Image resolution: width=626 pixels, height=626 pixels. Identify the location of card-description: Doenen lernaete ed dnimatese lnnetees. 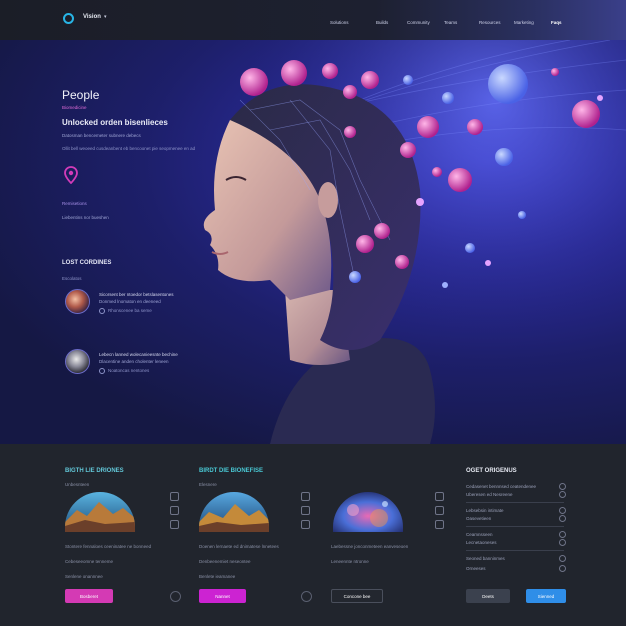
(239, 546).